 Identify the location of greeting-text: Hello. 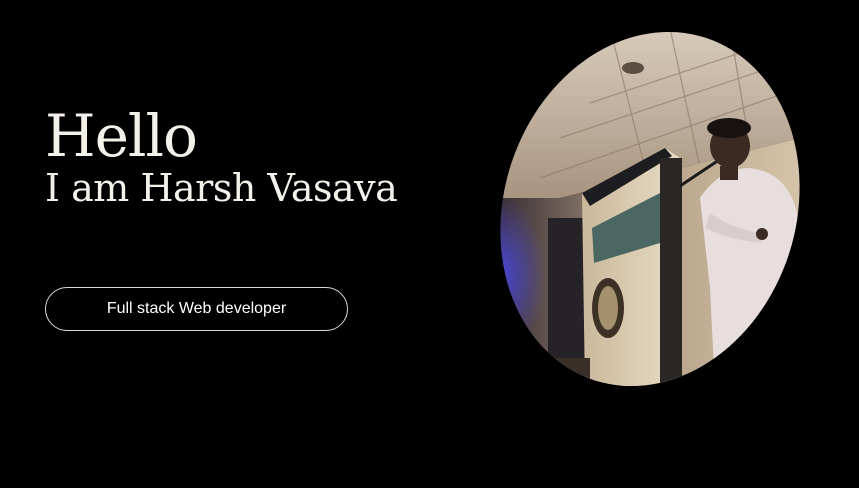
(121, 136).